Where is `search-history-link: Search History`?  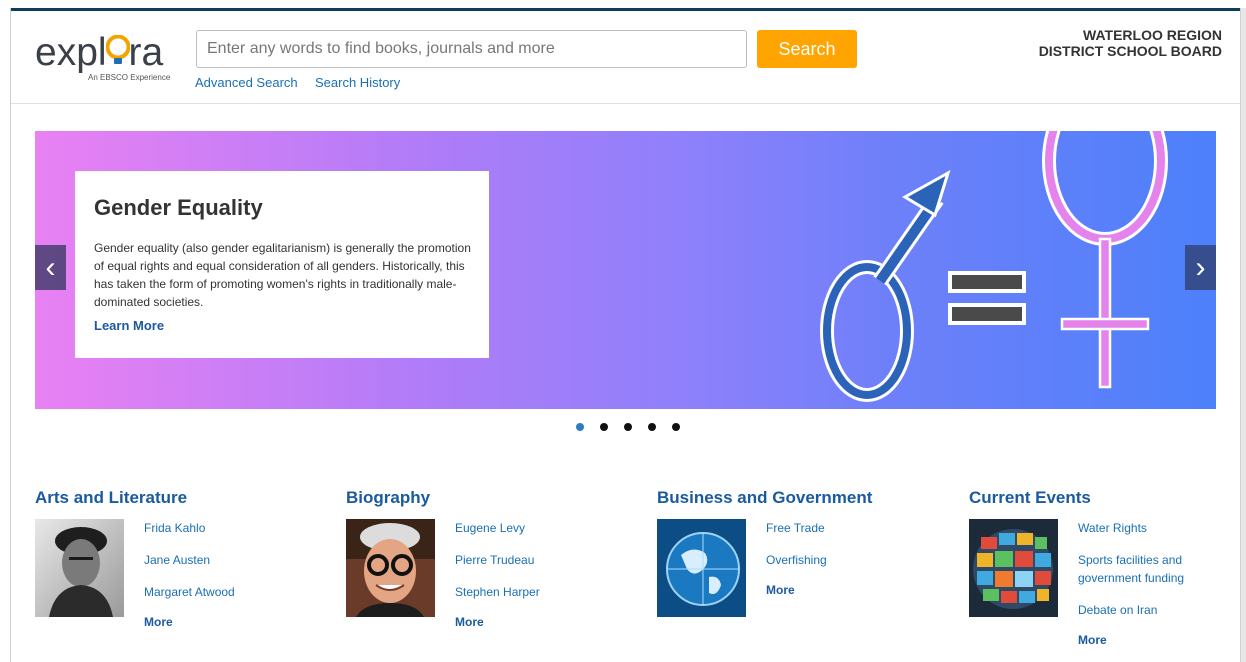 search-history-link: Search History is located at coordinates (357, 82).